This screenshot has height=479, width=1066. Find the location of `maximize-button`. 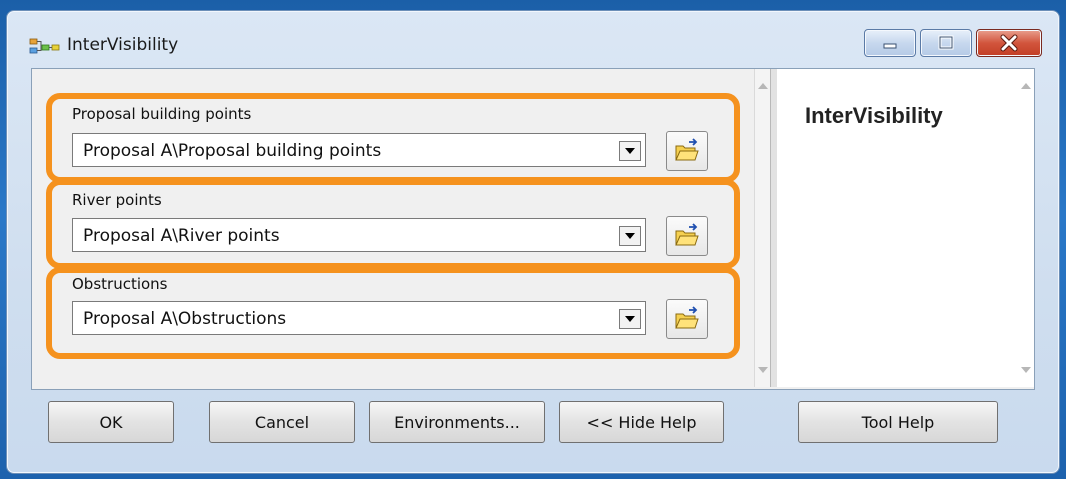

maximize-button is located at coordinates (946, 43).